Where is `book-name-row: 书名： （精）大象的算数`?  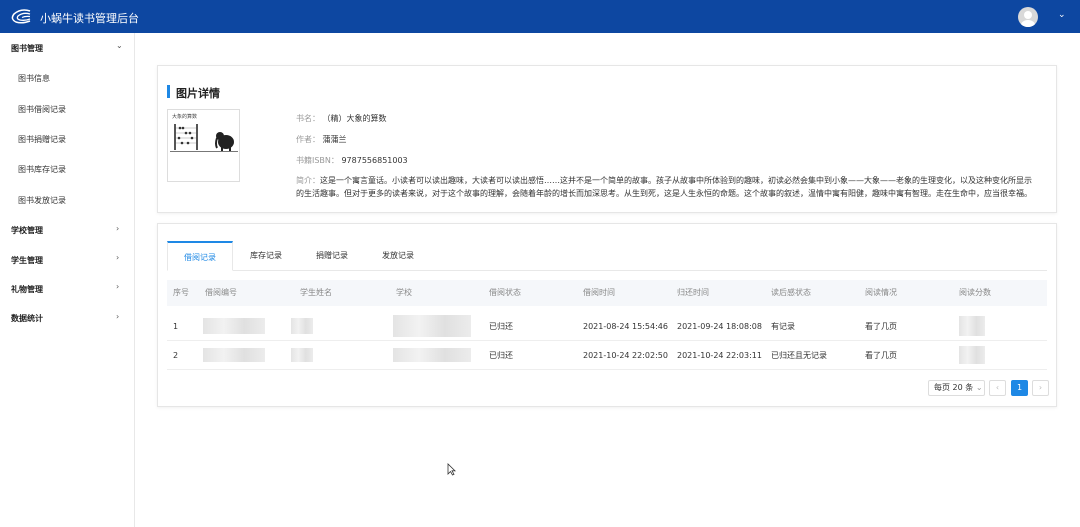
book-name-row: 书名： （精）大象的算数 is located at coordinates (341, 118).